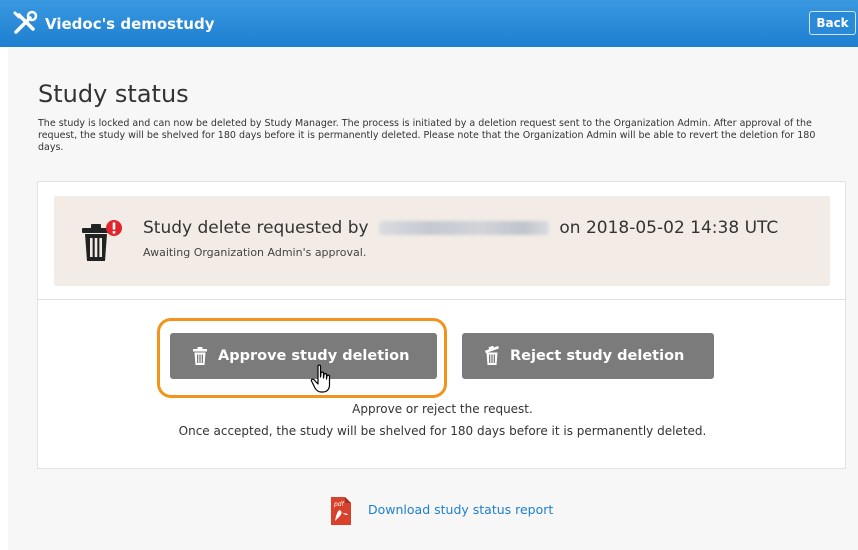  What do you see at coordinates (256, 228) in the screenshot?
I see `request-prefix: Study delete requested by` at bounding box center [256, 228].